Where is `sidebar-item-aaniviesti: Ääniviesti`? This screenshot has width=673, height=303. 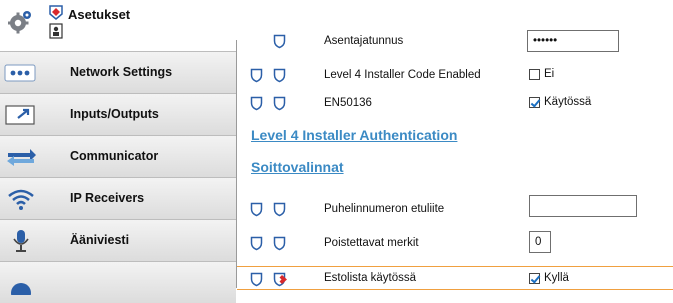 sidebar-item-aaniviesti: Ääniviesti is located at coordinates (118, 240).